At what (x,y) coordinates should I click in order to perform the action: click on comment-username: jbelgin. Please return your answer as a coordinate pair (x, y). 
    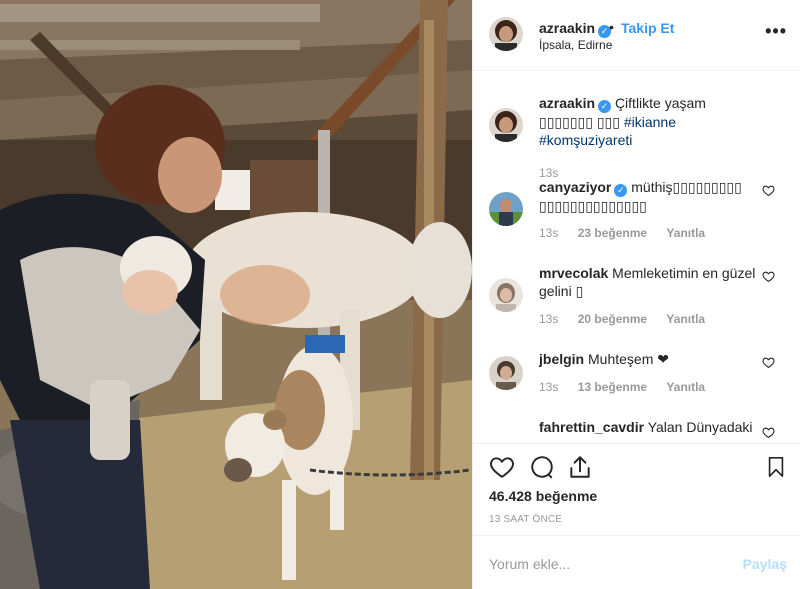
    Looking at the image, I should click on (561, 359).